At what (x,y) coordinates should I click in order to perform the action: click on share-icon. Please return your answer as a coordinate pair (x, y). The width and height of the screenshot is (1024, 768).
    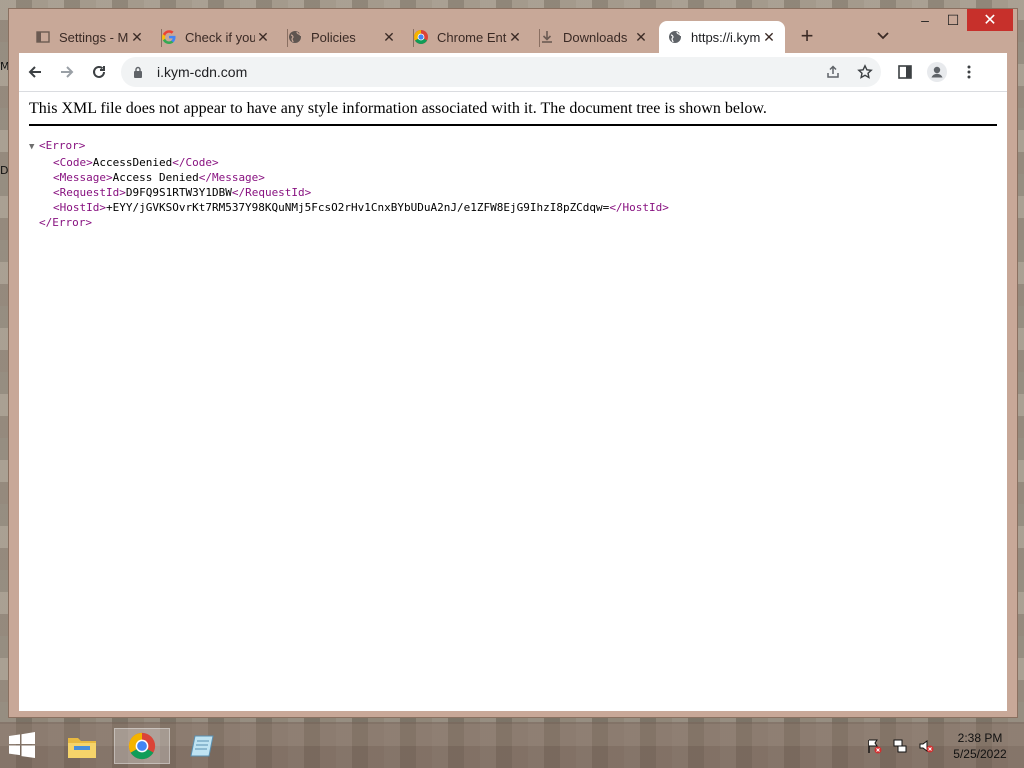
    Looking at the image, I should click on (833, 71).